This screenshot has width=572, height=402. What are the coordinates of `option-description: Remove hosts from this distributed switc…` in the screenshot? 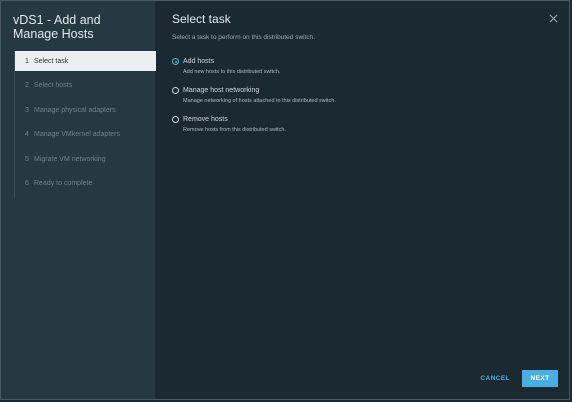 It's located at (235, 130).